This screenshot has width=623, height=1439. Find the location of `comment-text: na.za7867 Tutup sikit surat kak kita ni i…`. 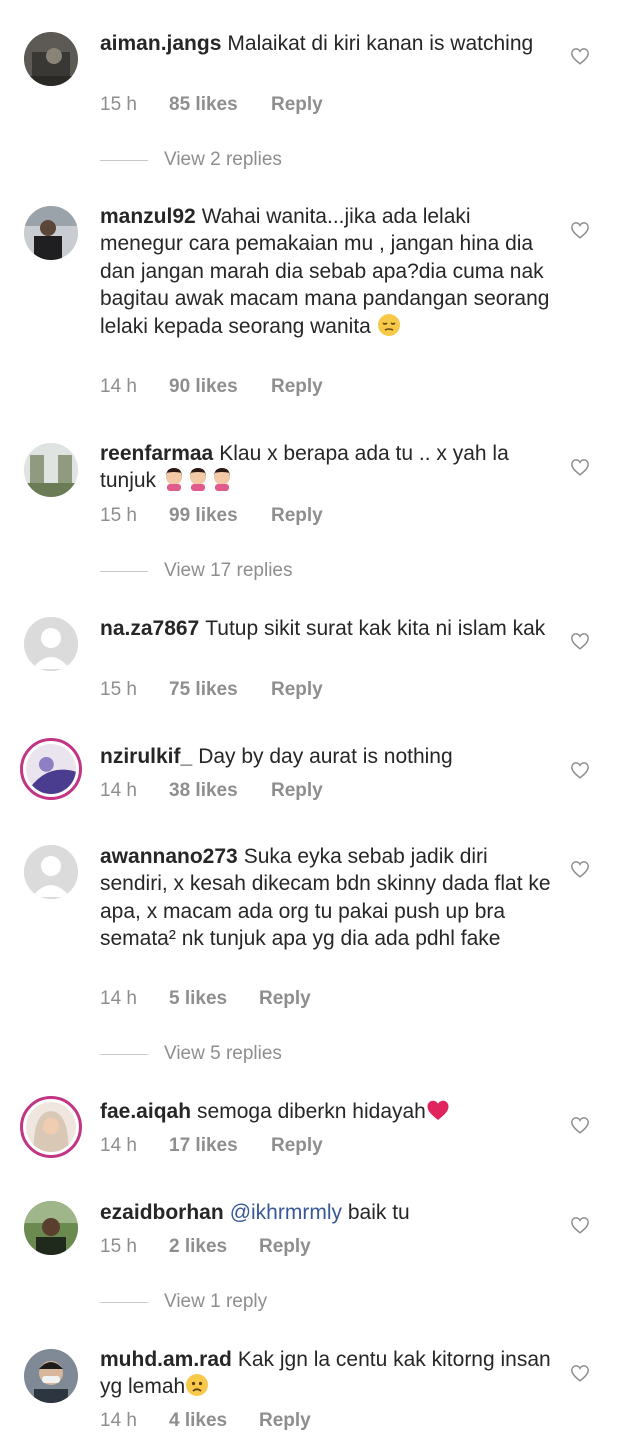

comment-text: na.za7867 Tutup sikit surat kak kita ni i… is located at coordinates (327, 628).